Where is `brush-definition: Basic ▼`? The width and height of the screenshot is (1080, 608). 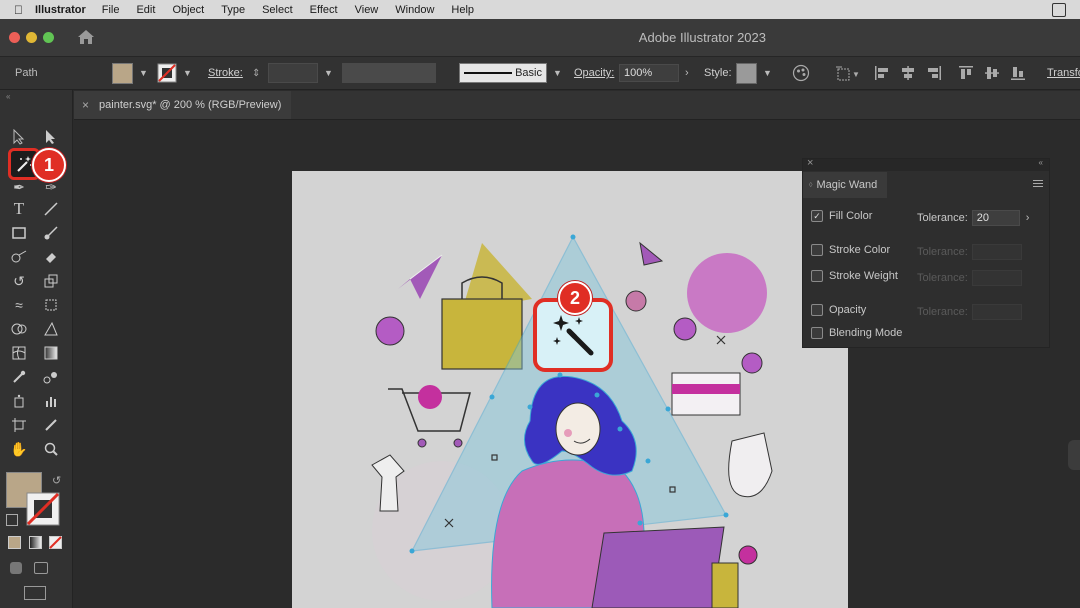
brush-definition: Basic ▼ is located at coordinates (510, 73).